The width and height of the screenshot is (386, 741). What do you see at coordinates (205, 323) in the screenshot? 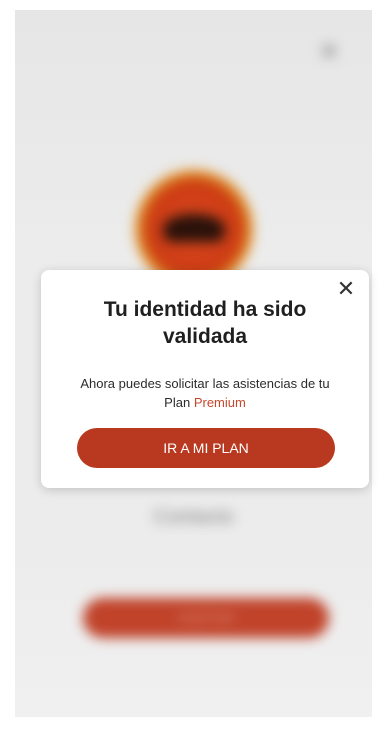
I see `dialog-title: Tu identidad ha sido validada` at bounding box center [205, 323].